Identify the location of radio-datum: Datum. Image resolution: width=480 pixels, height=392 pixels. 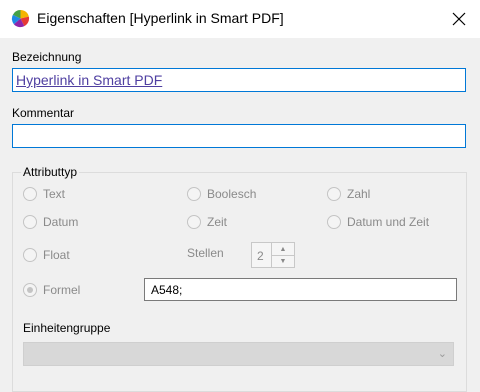
(50, 222).